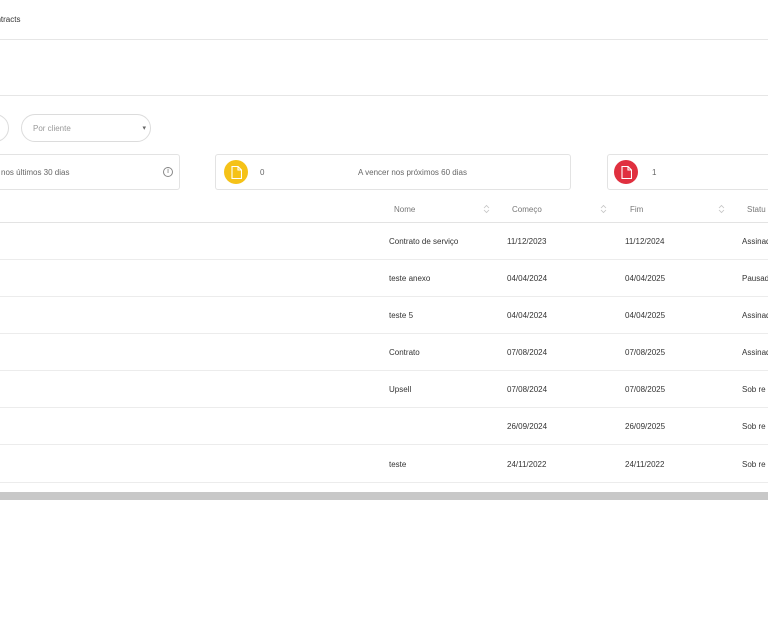  Describe the element at coordinates (527, 464) in the screenshot. I see `row-cell-comeco: 24/11/2022` at that location.